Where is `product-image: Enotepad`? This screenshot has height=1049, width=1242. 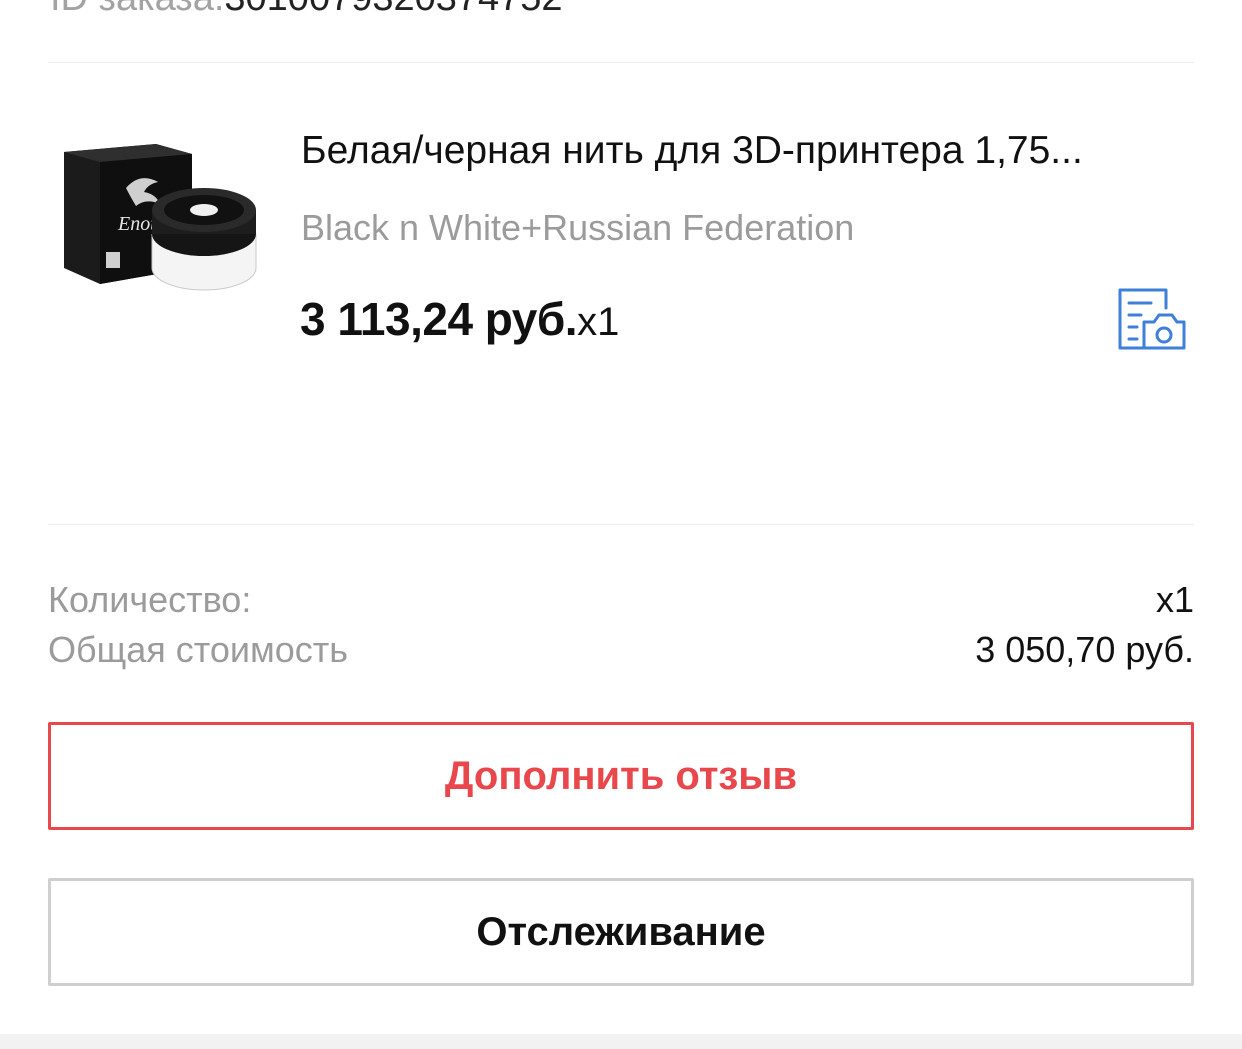
product-image: Enotepad is located at coordinates (161, 208).